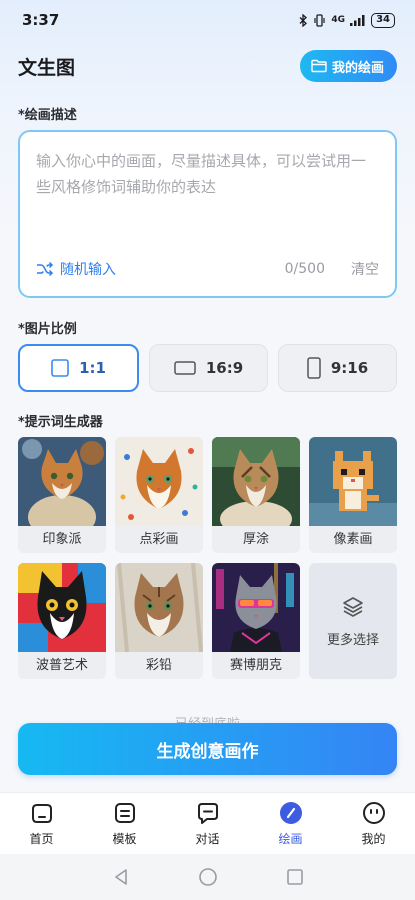 The width and height of the screenshot is (415, 900). Describe the element at coordinates (47, 115) in the screenshot. I see `description-section-label: *绘画描述` at that location.